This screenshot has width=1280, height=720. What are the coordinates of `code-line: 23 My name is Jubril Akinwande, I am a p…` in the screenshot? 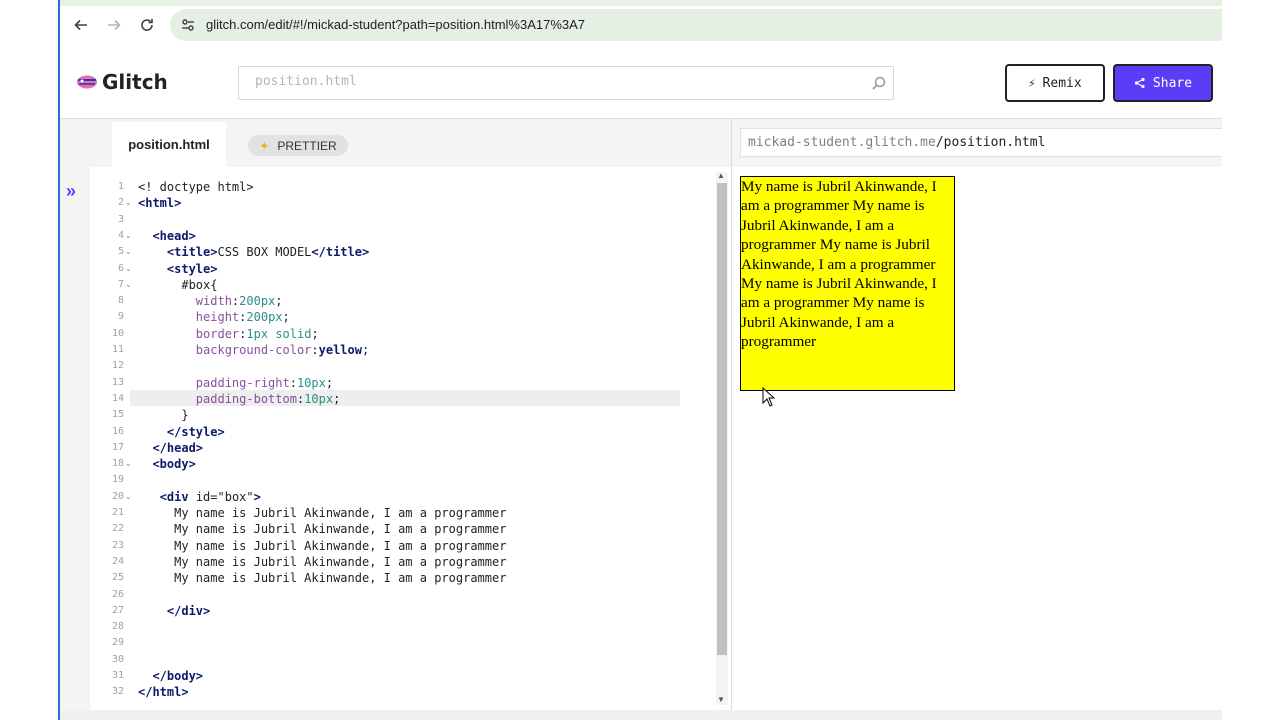 It's located at (410, 546).